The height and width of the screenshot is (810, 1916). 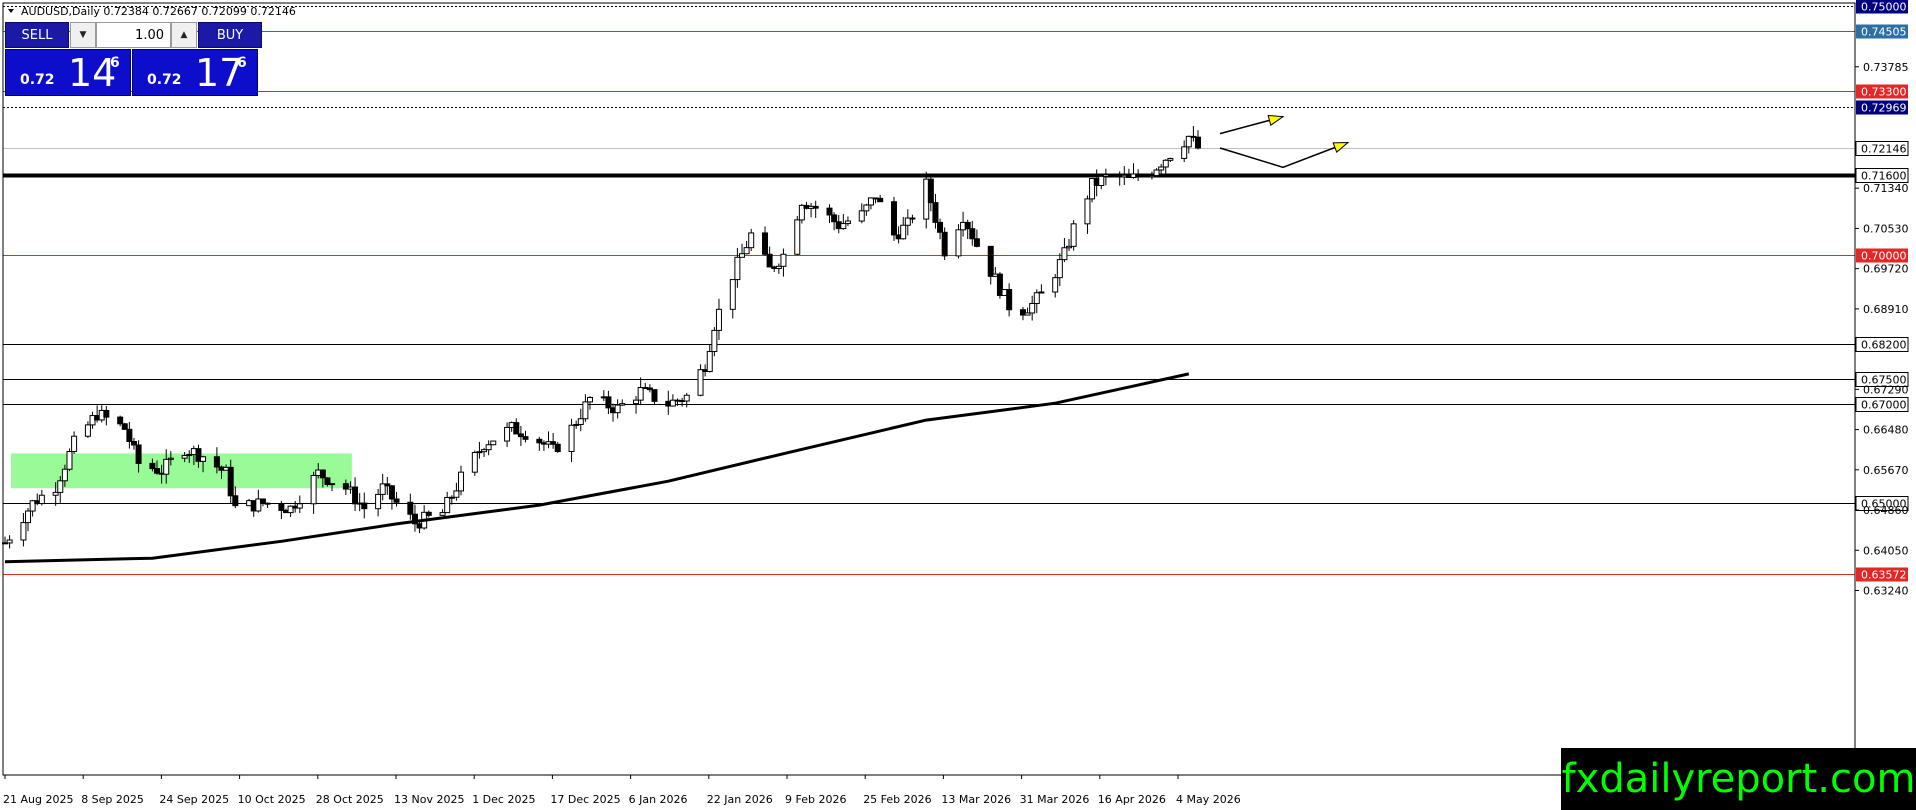 I want to click on pullback-then-bullish-arrow, so click(x=1284, y=155).